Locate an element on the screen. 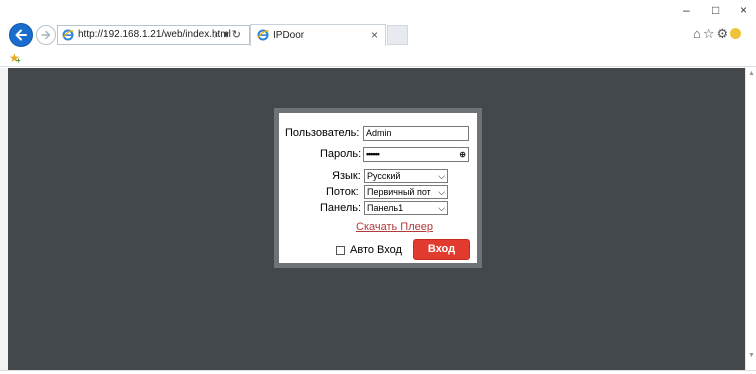 The width and height of the screenshot is (756, 374). address-bar: http://192.168.1.21/web/index.html ⌕ ▾ ↻ is located at coordinates (153, 35).